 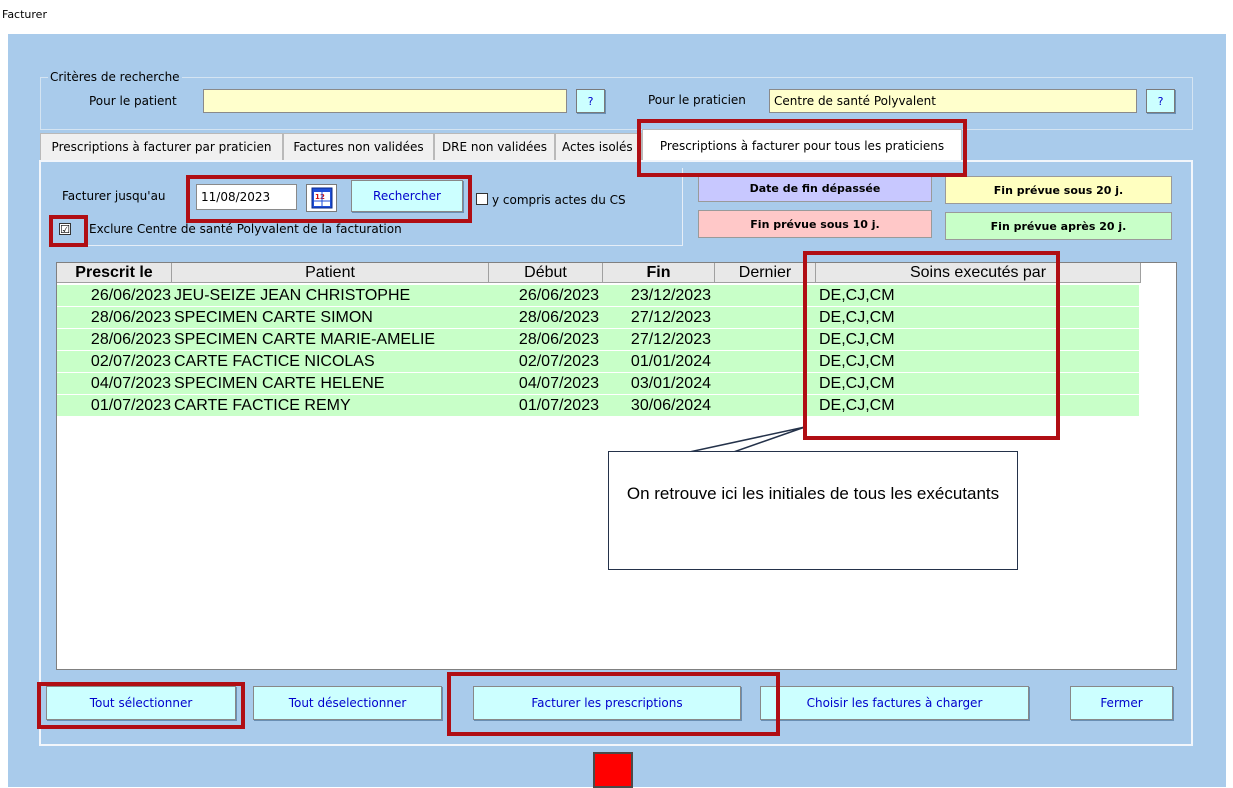 I want to click on cell-fin: 01/01/2024, so click(x=670, y=361).